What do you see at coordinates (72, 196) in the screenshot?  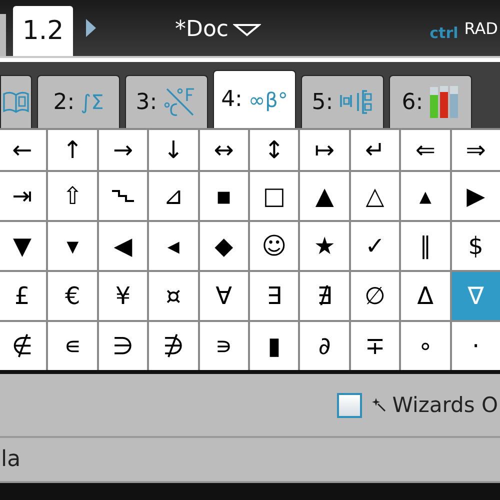 I see `symbol-cell: ⇧` at bounding box center [72, 196].